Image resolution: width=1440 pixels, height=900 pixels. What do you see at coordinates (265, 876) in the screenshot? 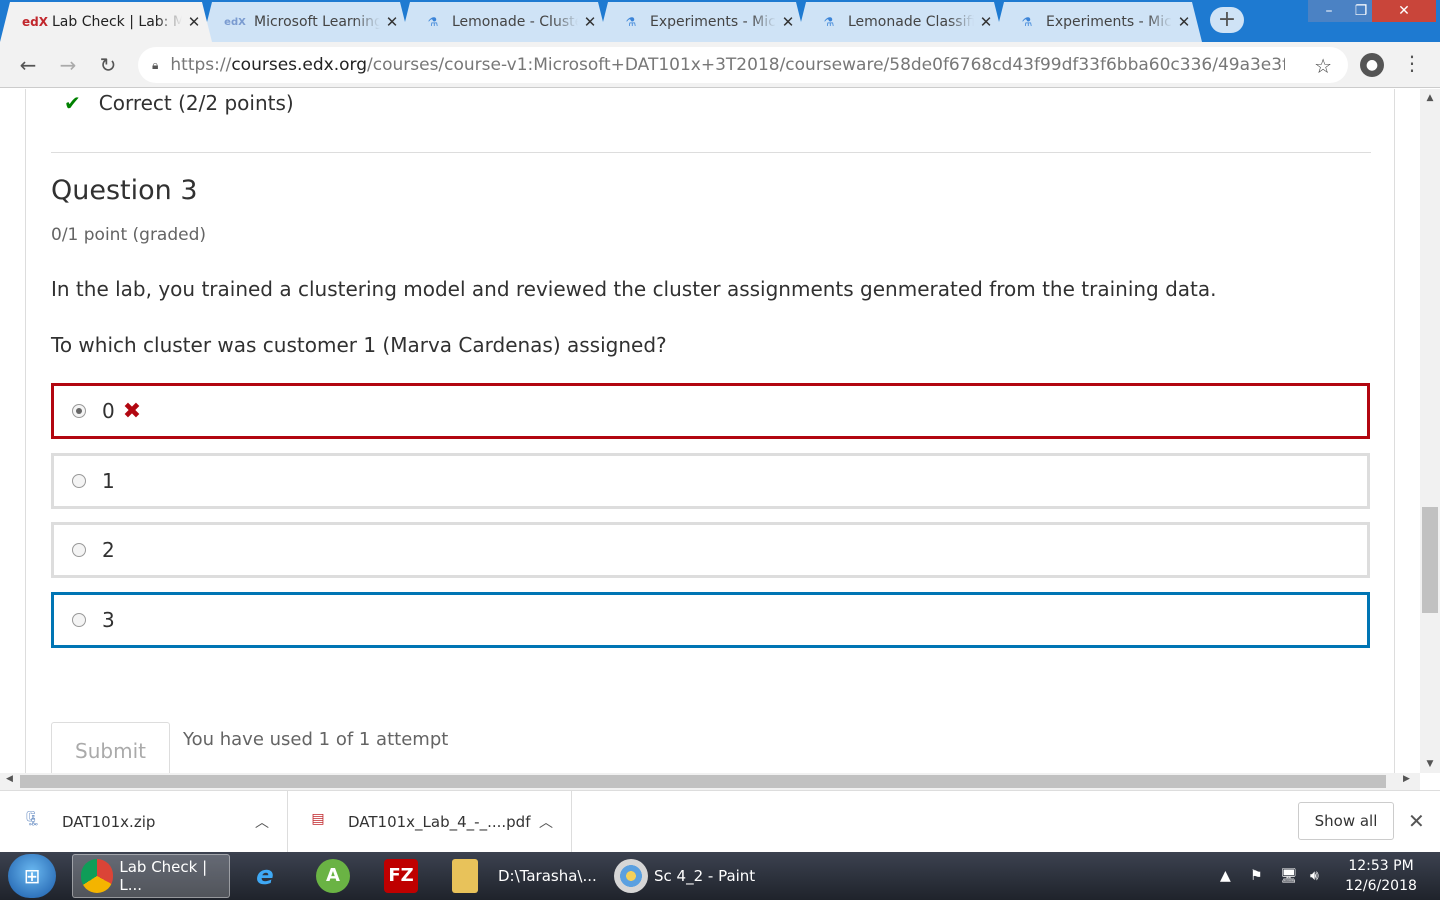
I see `ie-icon: e` at bounding box center [265, 876].